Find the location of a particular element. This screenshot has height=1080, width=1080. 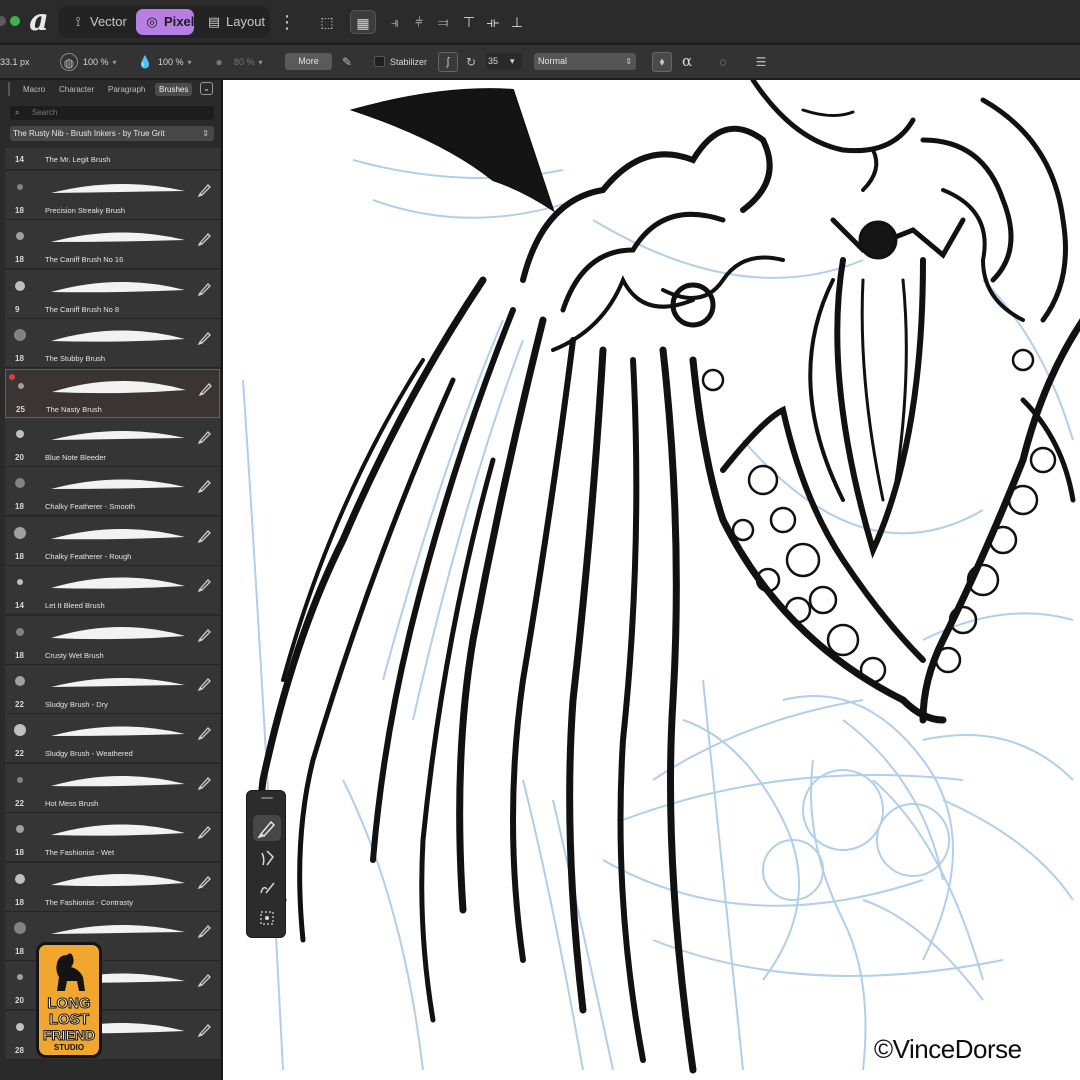

align-left-icon: ⫣ is located at coordinates (395, 22).